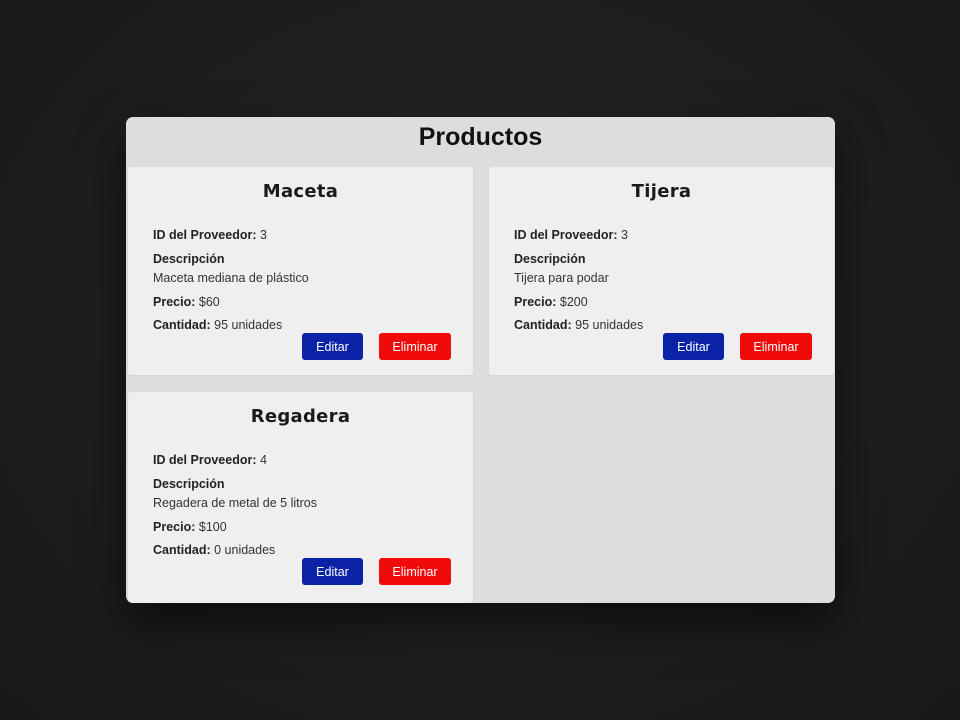 This screenshot has width=960, height=720. What do you see at coordinates (480, 137) in the screenshot?
I see `page-title: Productos` at bounding box center [480, 137].